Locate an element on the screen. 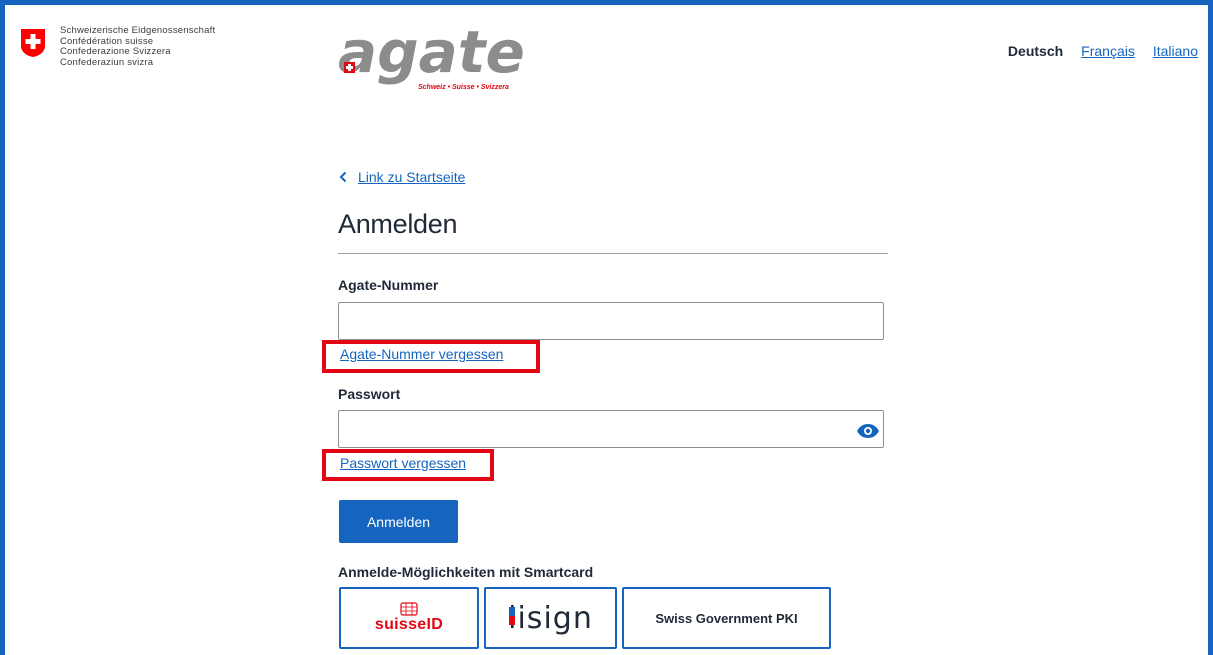 The width and height of the screenshot is (1213, 655). back-link-text: Link zu Startseite is located at coordinates (411, 177).